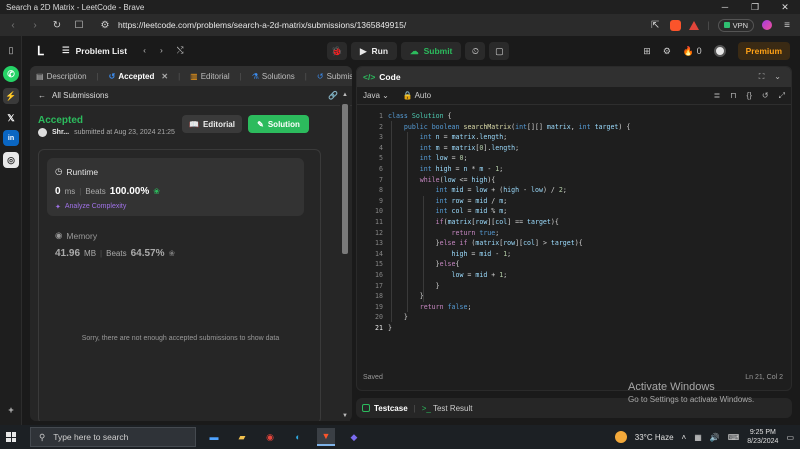  What do you see at coordinates (620, 437) in the screenshot?
I see `weather-icon` at bounding box center [620, 437].